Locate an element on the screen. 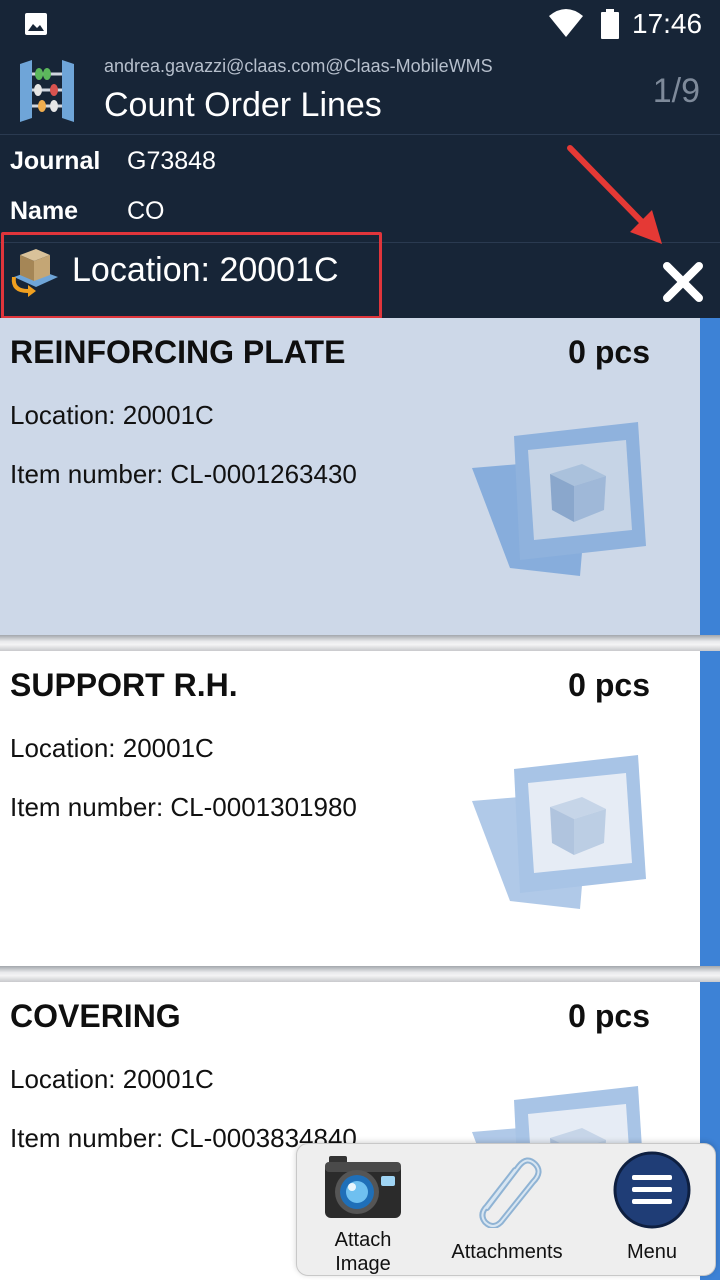 The image size is (720, 1280). clock: 17:46 is located at coordinates (667, 23).